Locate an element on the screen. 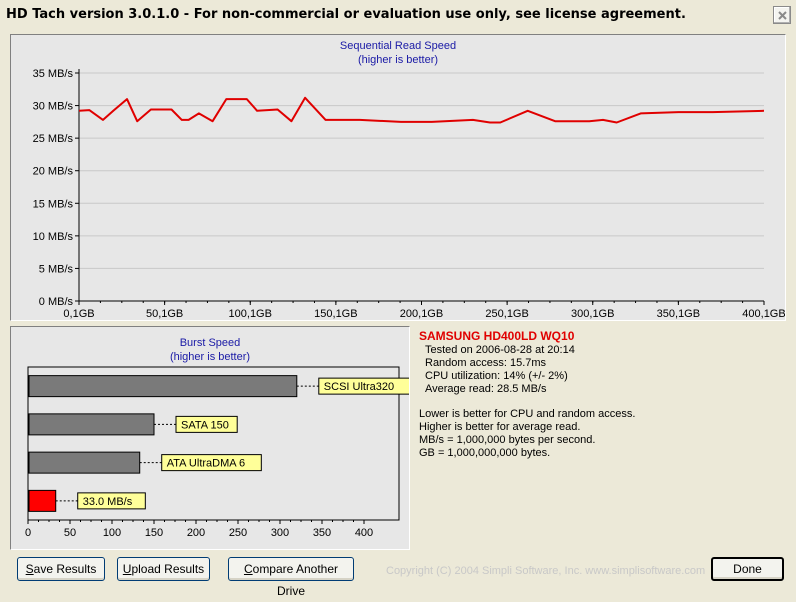 This screenshot has width=796, height=602. save-results-button: Save Results is located at coordinates (61, 569).